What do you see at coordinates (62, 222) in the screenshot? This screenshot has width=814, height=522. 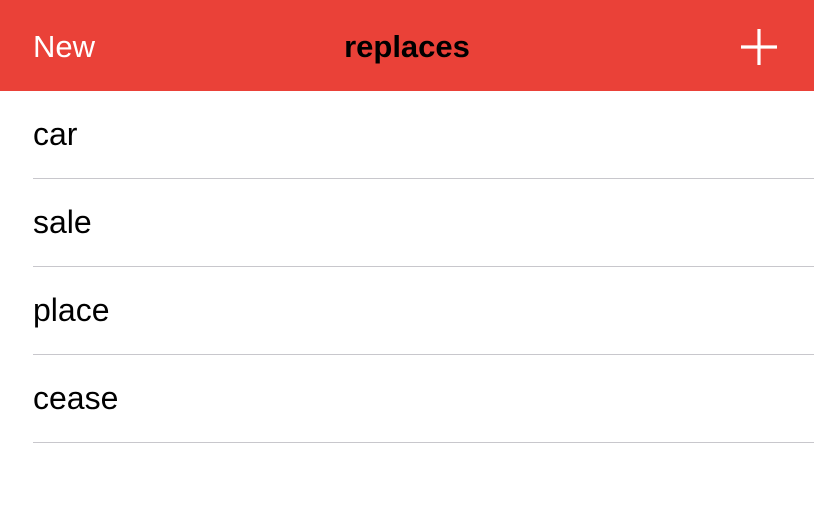 I see `list-item-label: sale` at bounding box center [62, 222].